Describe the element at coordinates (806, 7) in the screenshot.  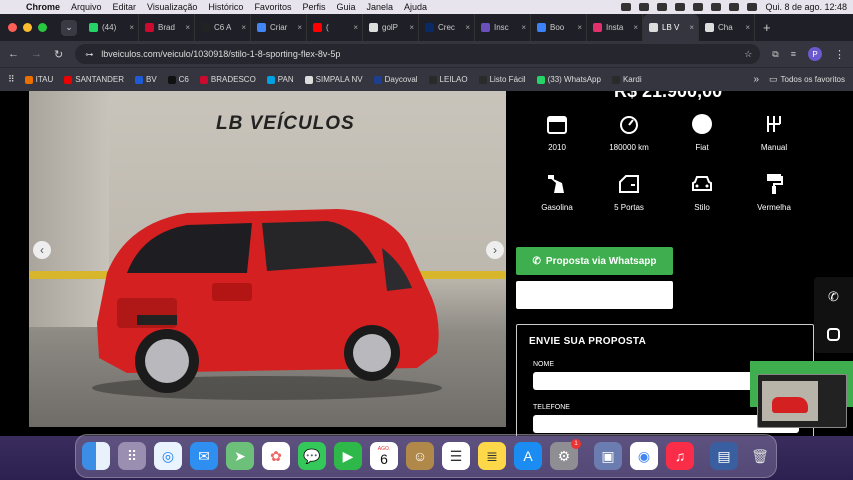
I see `clock: Qui. 8 de ago. 12:48` at that location.